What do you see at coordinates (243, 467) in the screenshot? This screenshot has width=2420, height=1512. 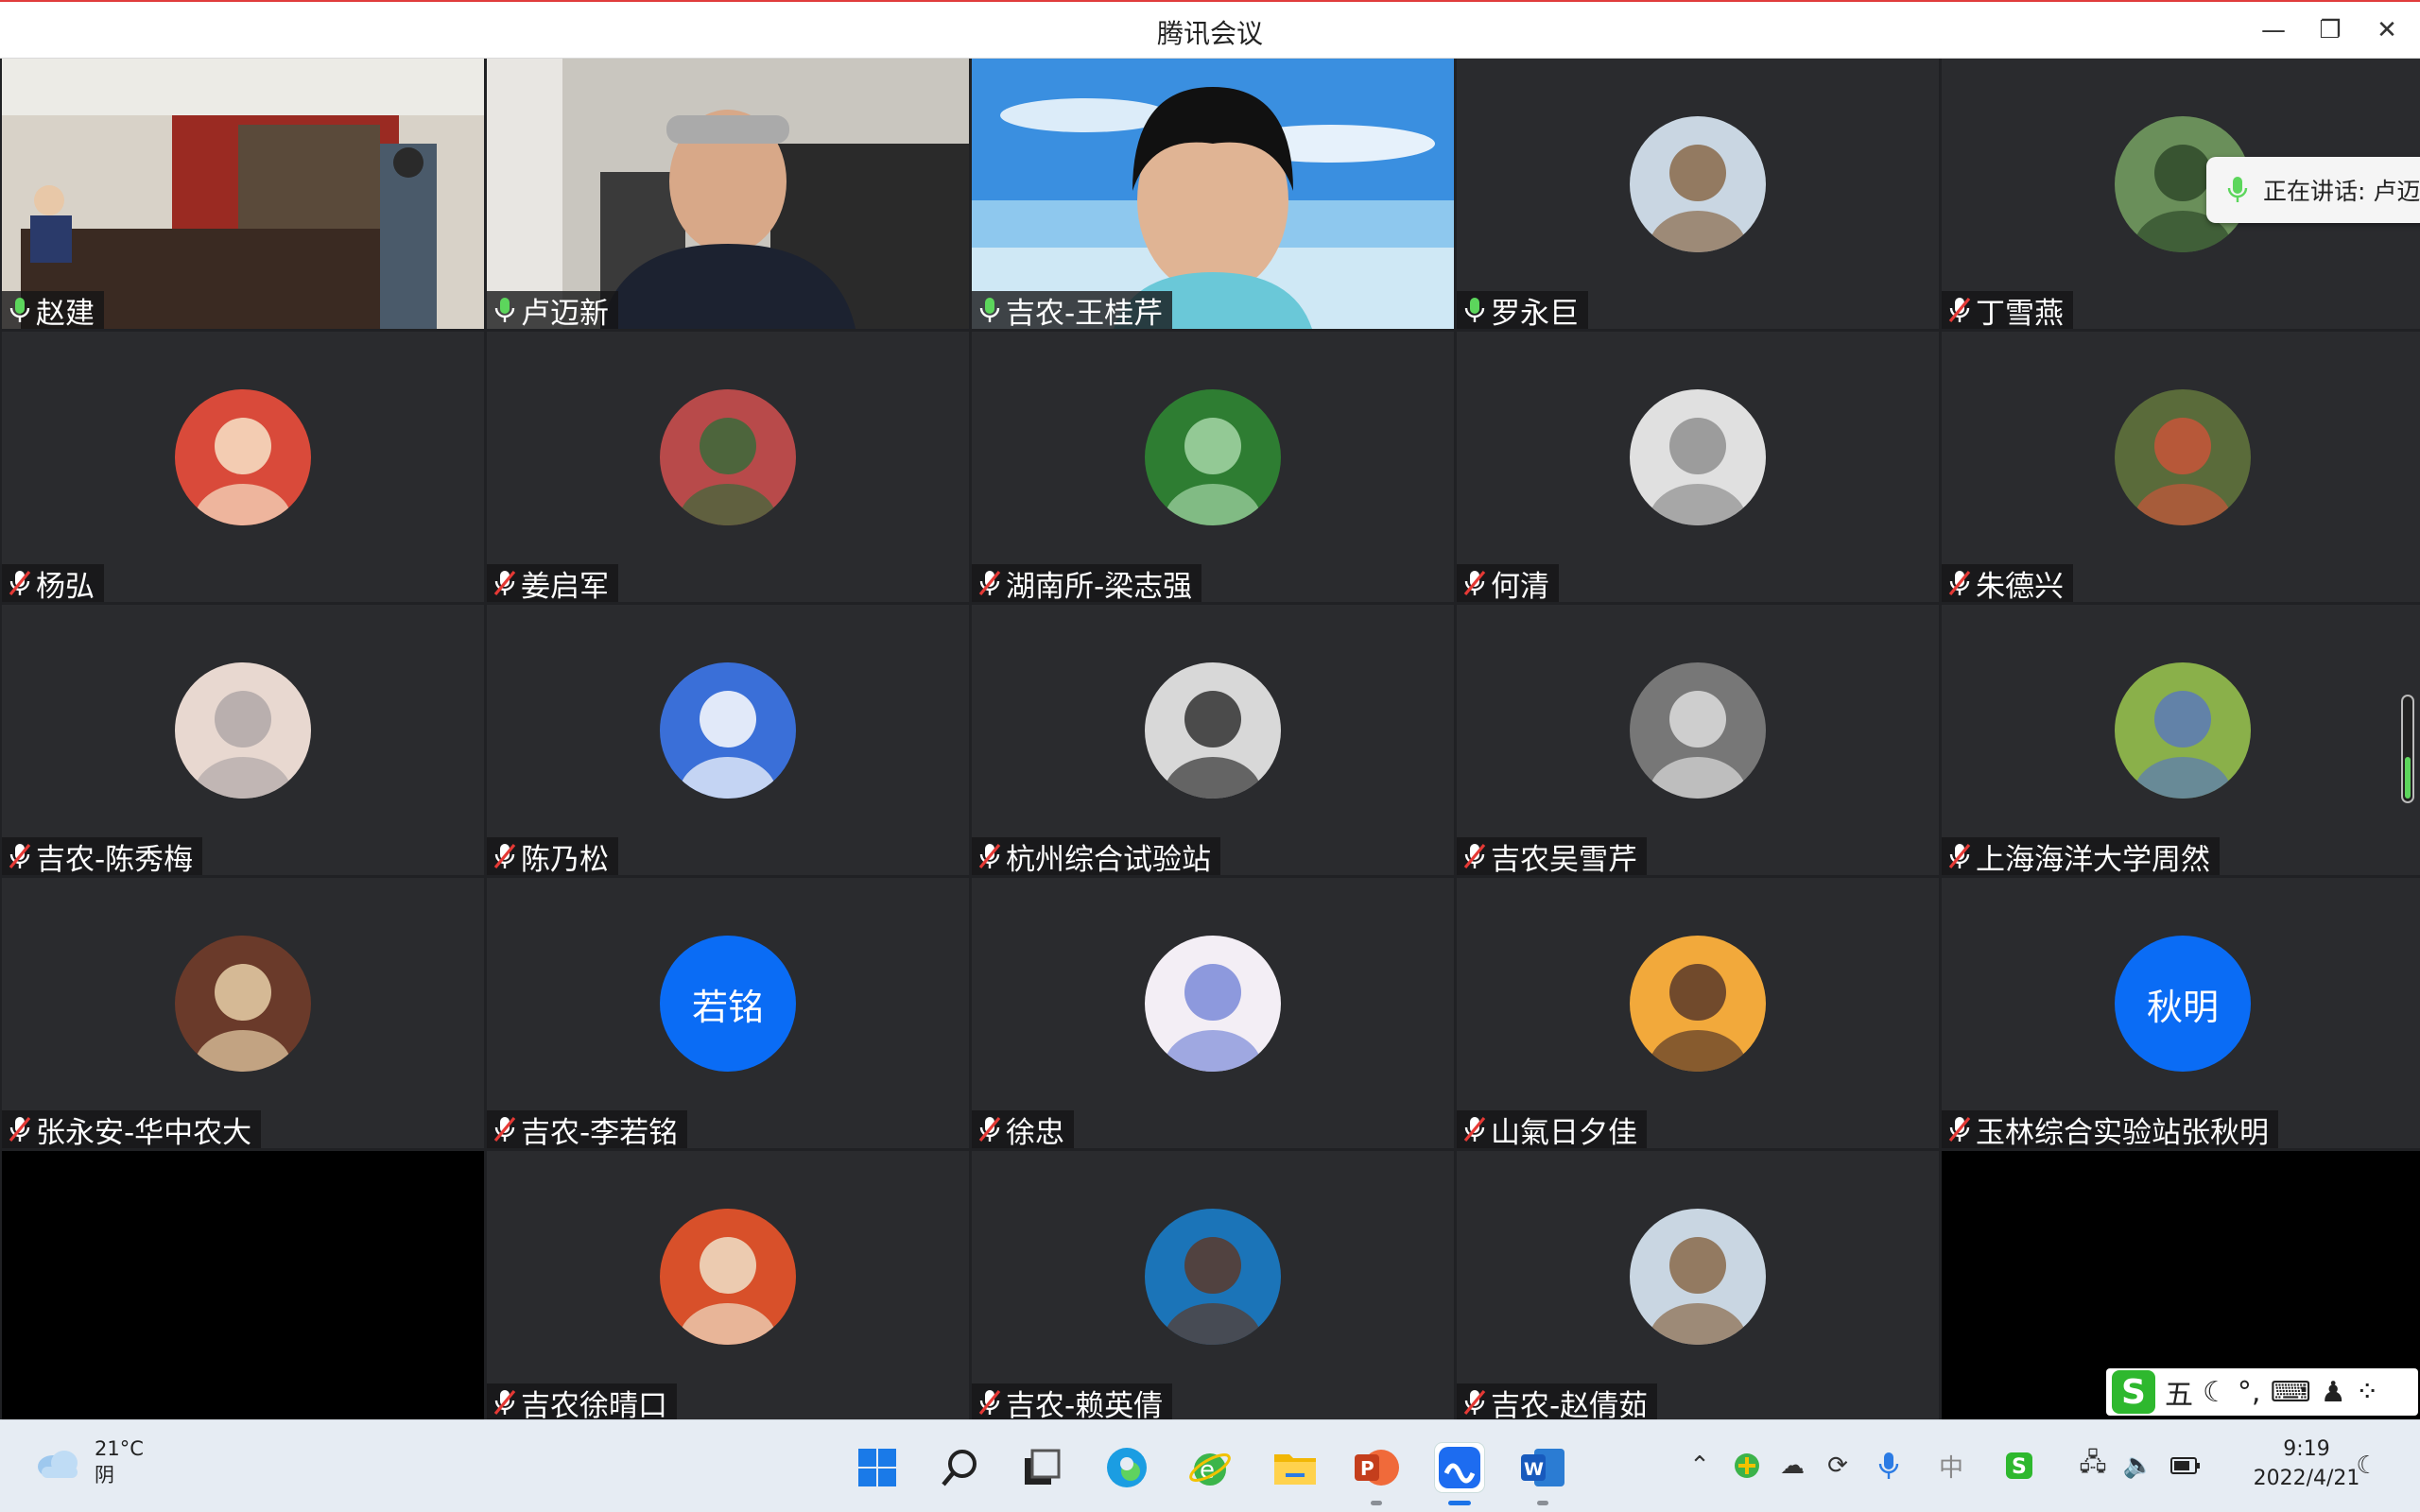 I see `participant-tile: 杨弘` at bounding box center [243, 467].